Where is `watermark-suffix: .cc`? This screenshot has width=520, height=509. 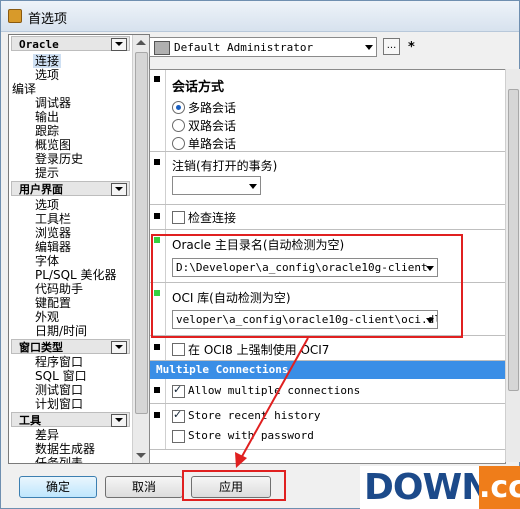
watermark-suffix: .cc is located at coordinates (499, 487).